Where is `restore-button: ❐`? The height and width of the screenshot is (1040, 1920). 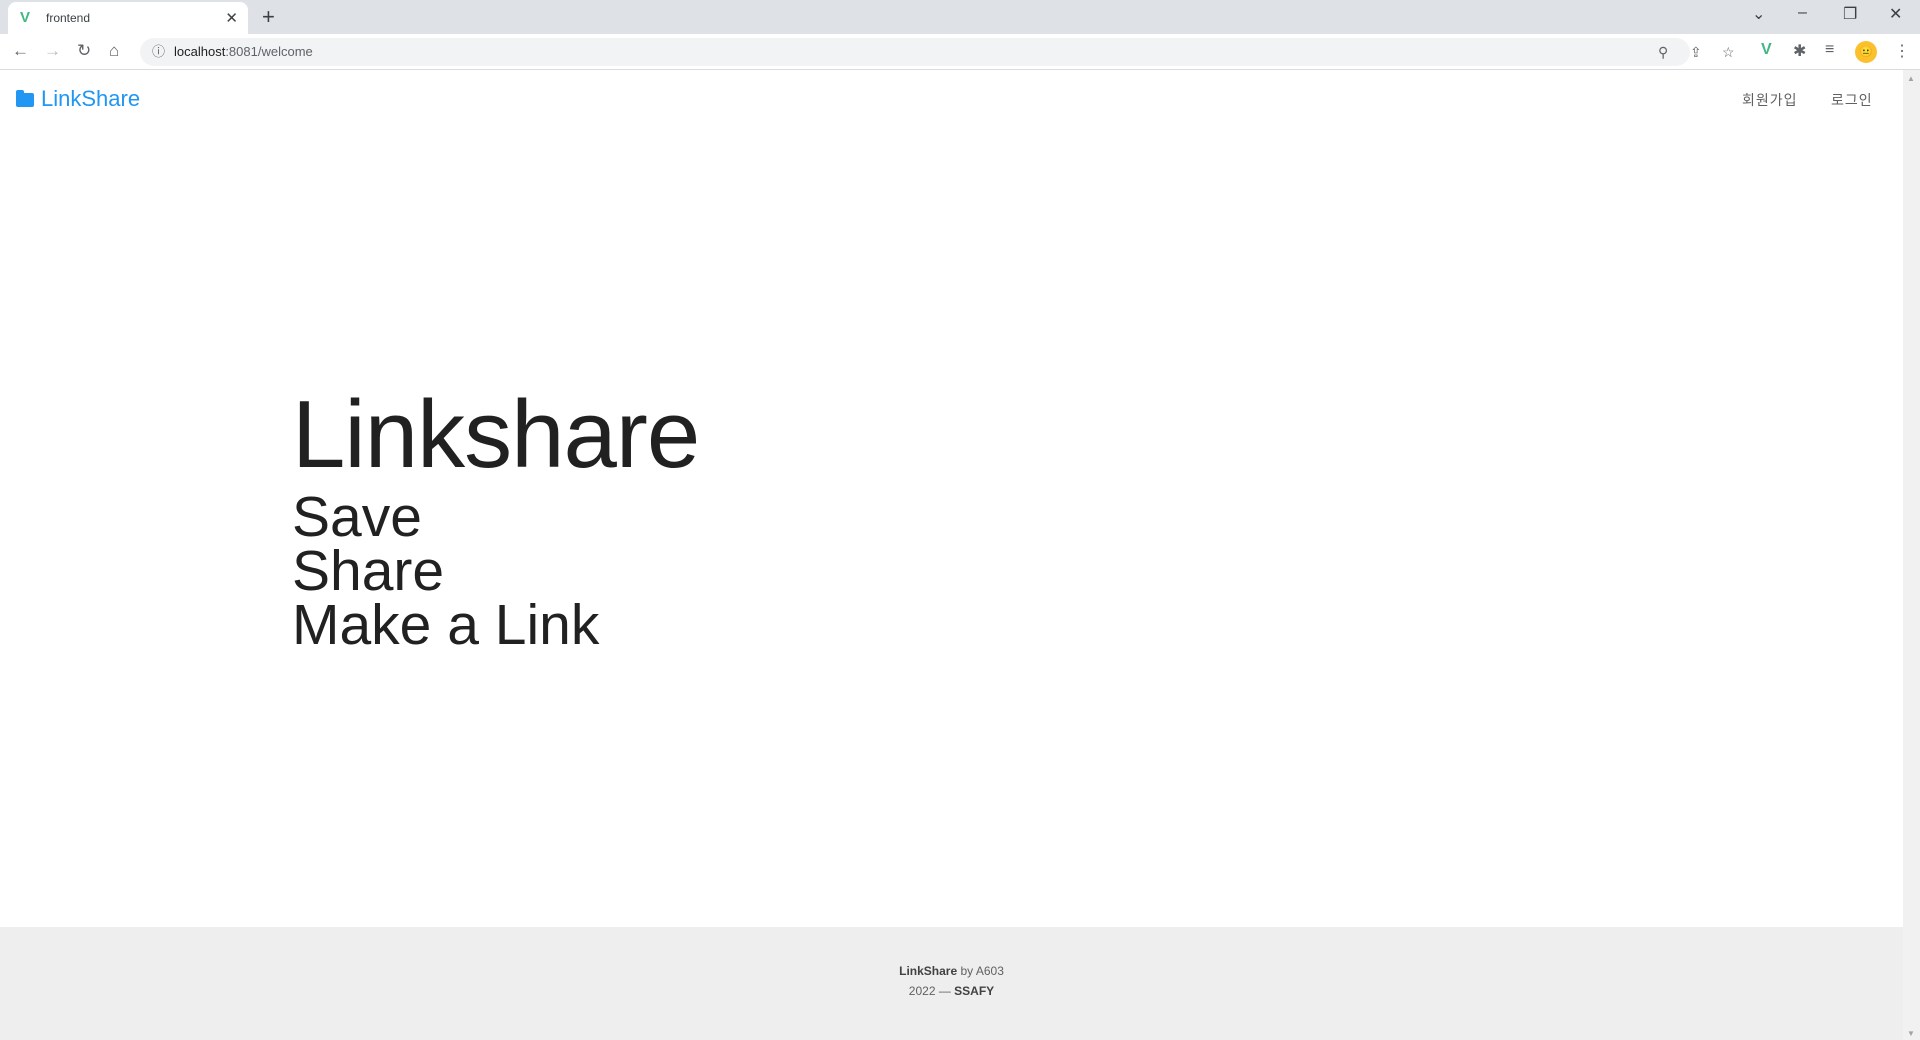 restore-button: ❐ is located at coordinates (1850, 14).